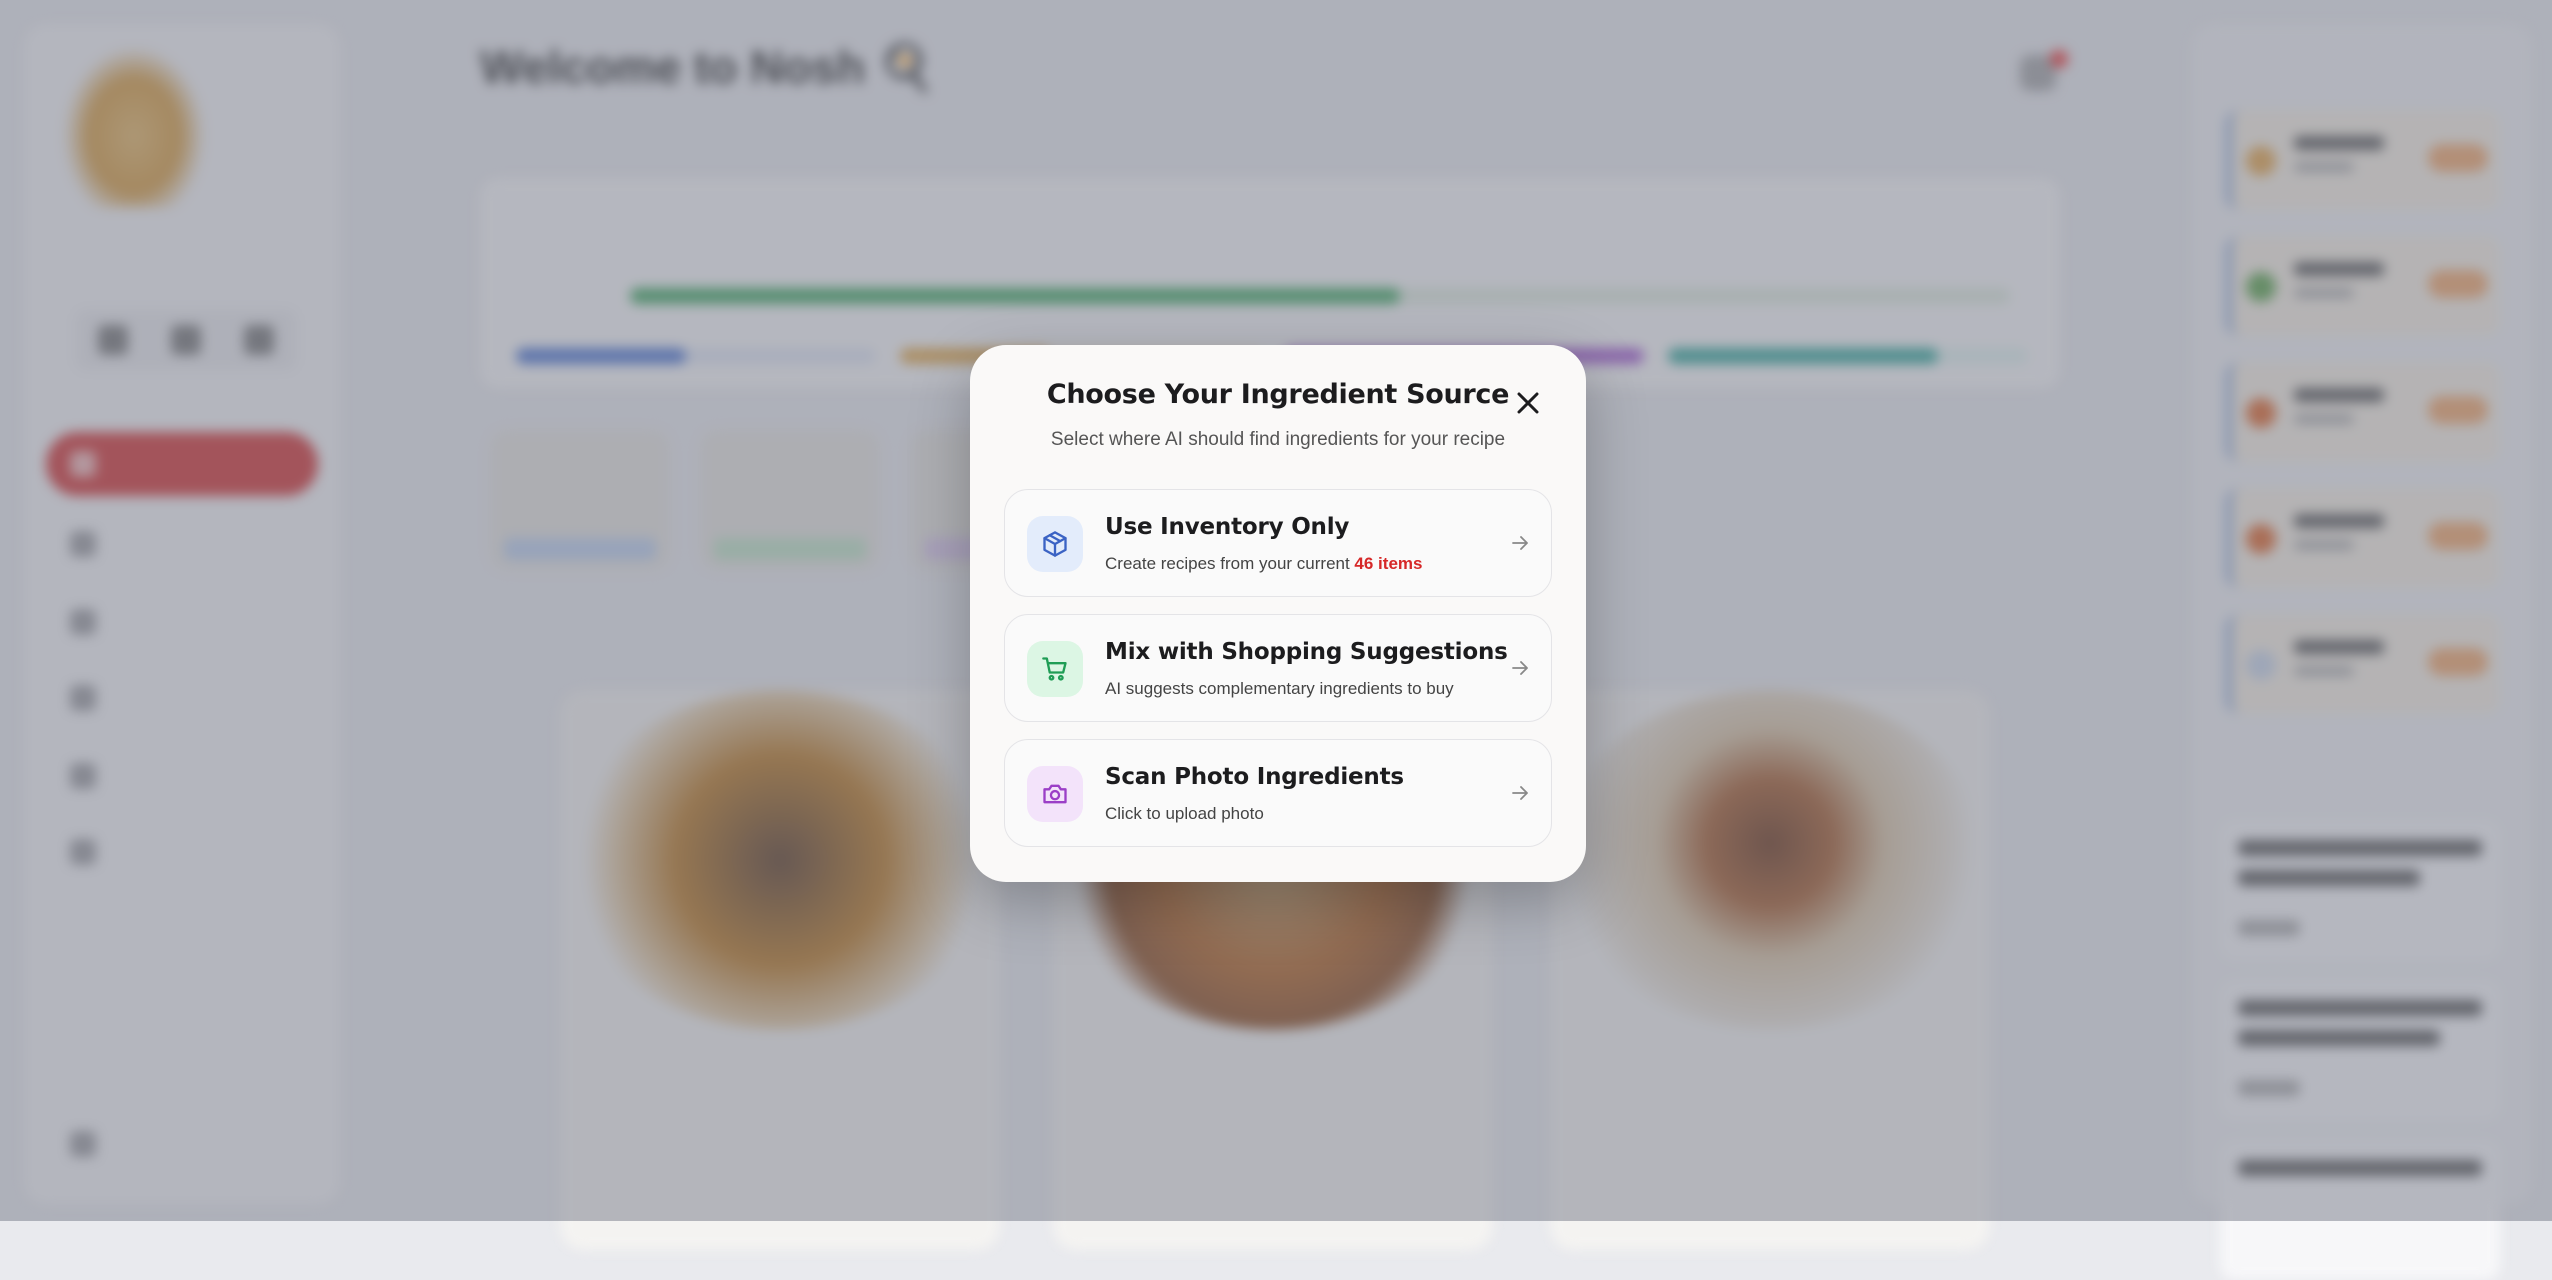 This screenshot has height=1280, width=2552. What do you see at coordinates (1055, 544) in the screenshot?
I see `package-icon` at bounding box center [1055, 544].